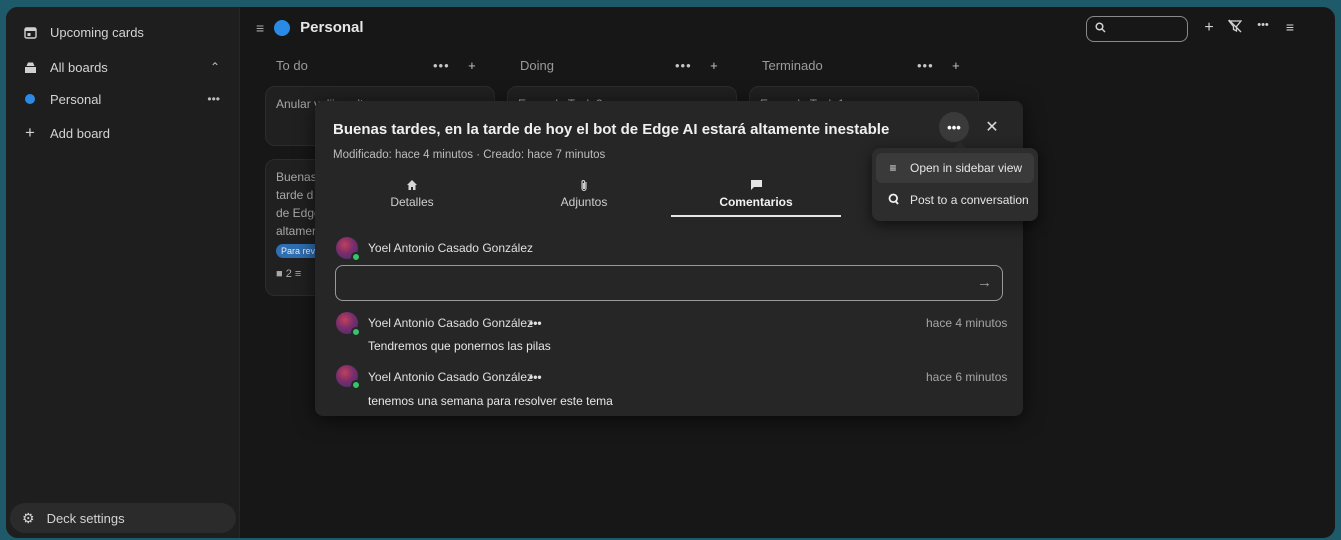 This screenshot has height=540, width=1341. What do you see at coordinates (213, 99) in the screenshot?
I see `more-icon: •••` at bounding box center [213, 99].